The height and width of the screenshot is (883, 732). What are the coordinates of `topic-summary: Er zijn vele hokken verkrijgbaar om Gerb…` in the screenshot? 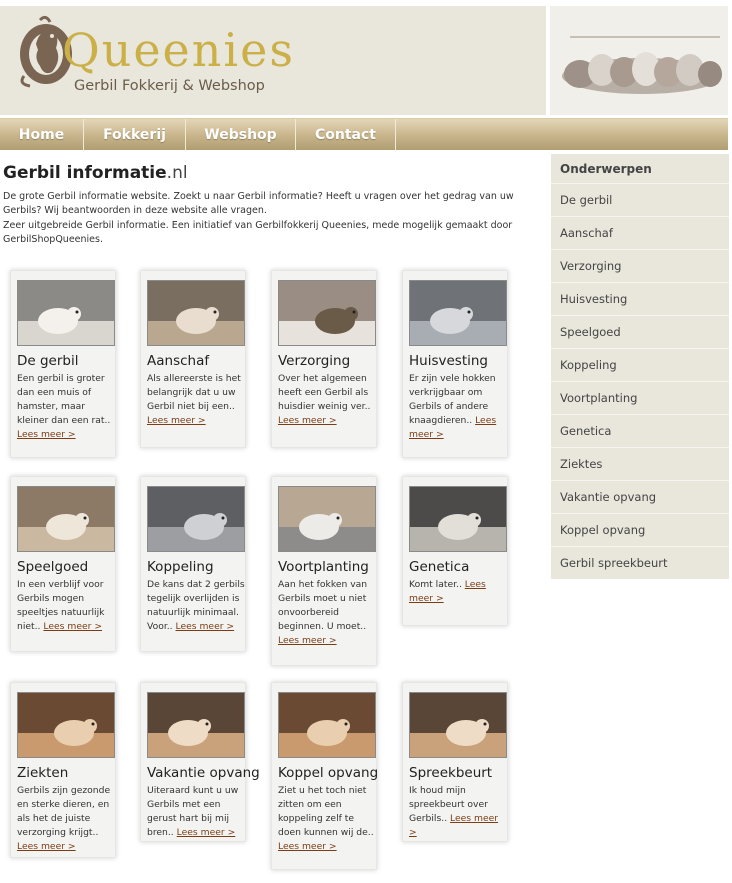 It's located at (453, 406).